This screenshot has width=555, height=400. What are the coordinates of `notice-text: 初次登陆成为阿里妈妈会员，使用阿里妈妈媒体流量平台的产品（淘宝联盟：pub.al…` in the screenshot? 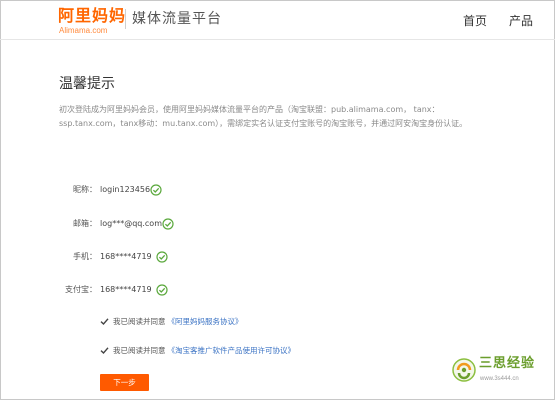 It's located at (263, 116).